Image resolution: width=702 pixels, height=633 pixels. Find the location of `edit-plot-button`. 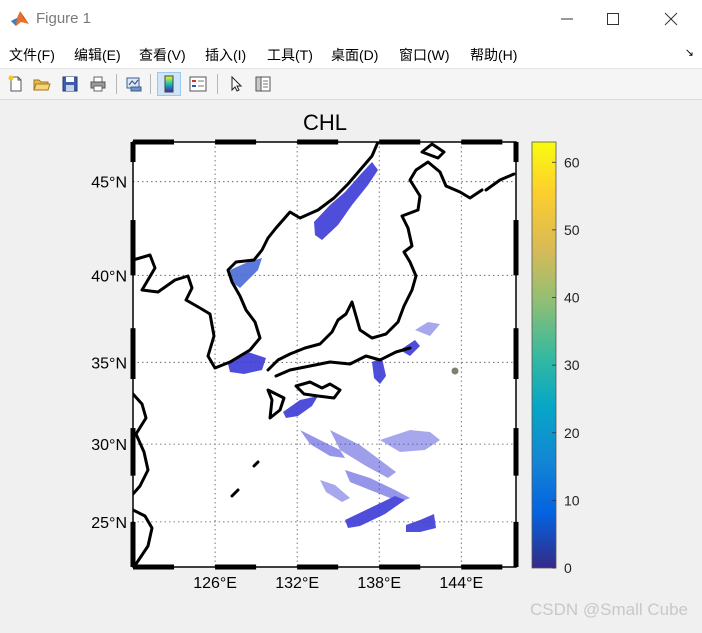

edit-plot-button is located at coordinates (236, 84).